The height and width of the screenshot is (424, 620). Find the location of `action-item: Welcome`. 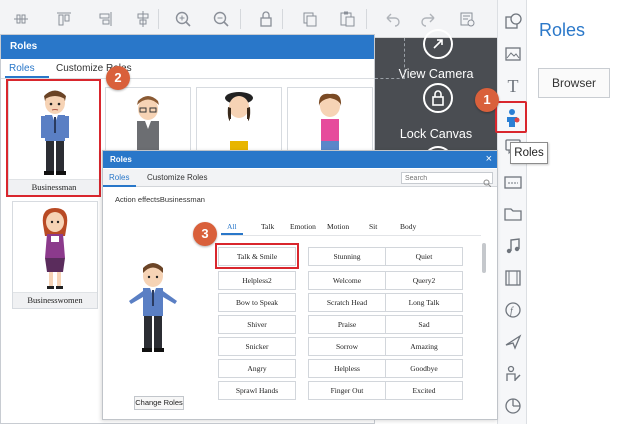

action-item: Welcome is located at coordinates (347, 280).